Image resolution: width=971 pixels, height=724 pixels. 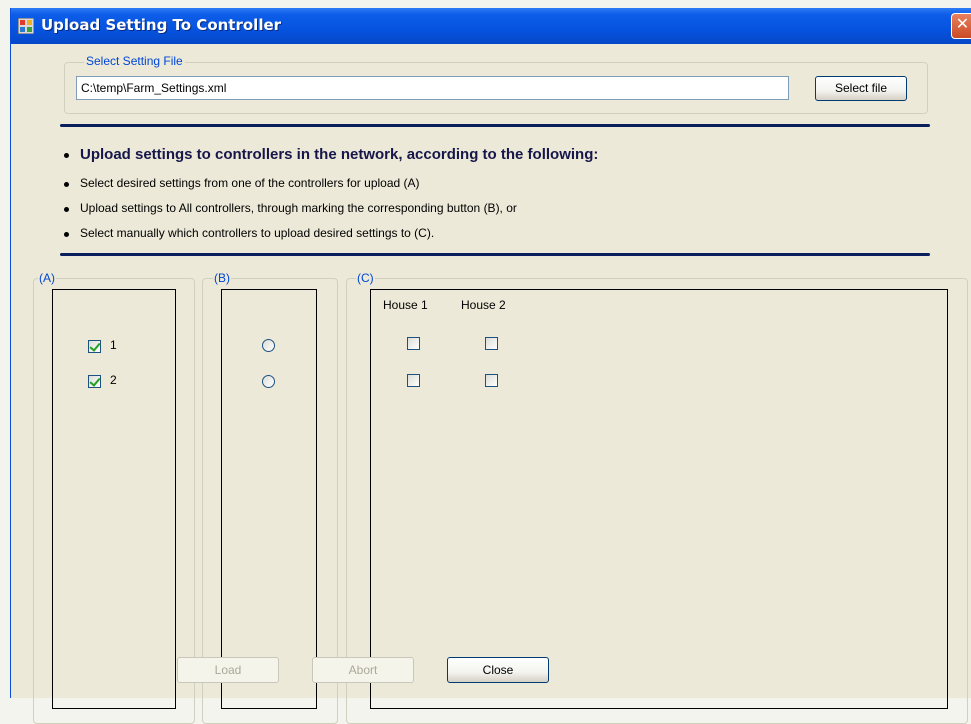 What do you see at coordinates (483, 305) in the screenshot?
I see `house-2-header: House 2` at bounding box center [483, 305].